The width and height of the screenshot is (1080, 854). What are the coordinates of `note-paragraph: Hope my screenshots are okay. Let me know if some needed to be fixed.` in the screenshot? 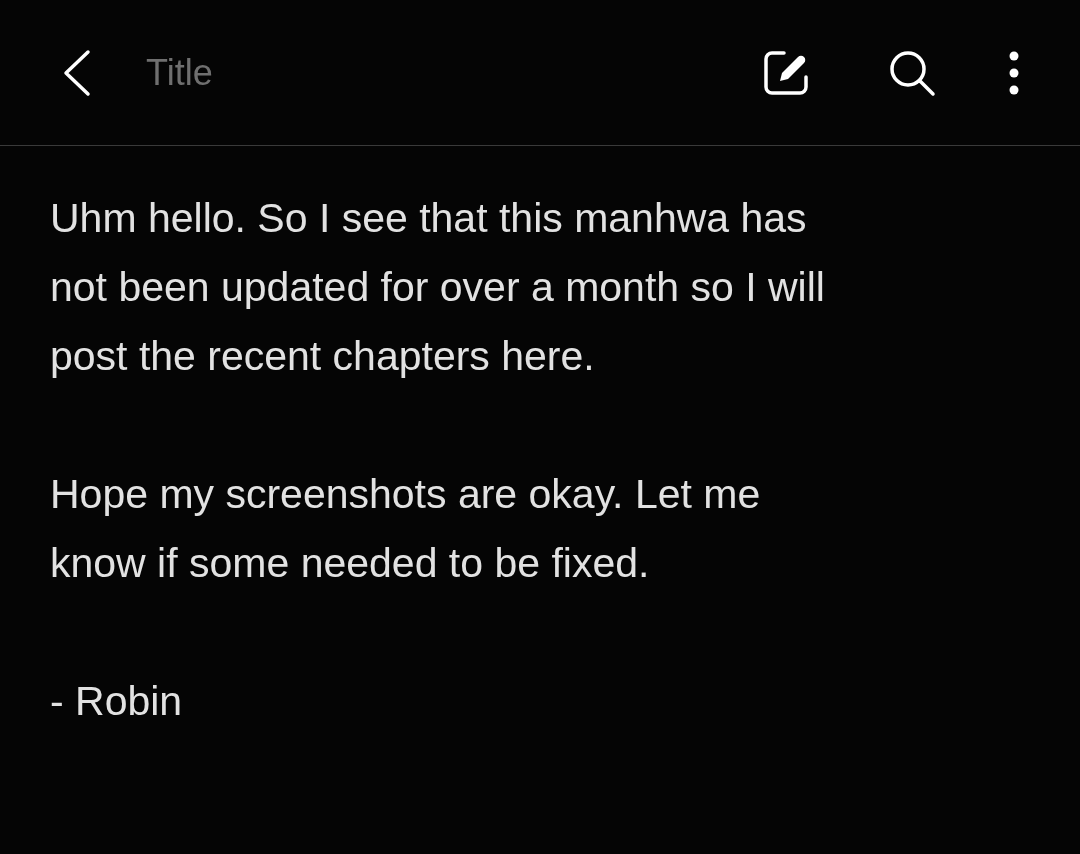 It's located at (406, 529).